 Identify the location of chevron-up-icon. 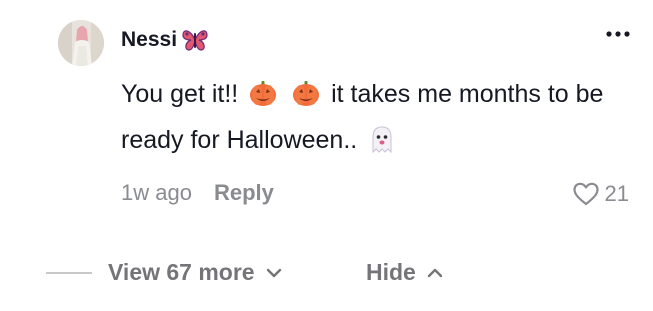
(435, 272).